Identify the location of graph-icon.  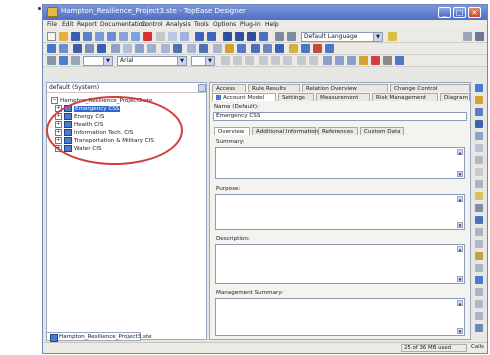
(479, 220).